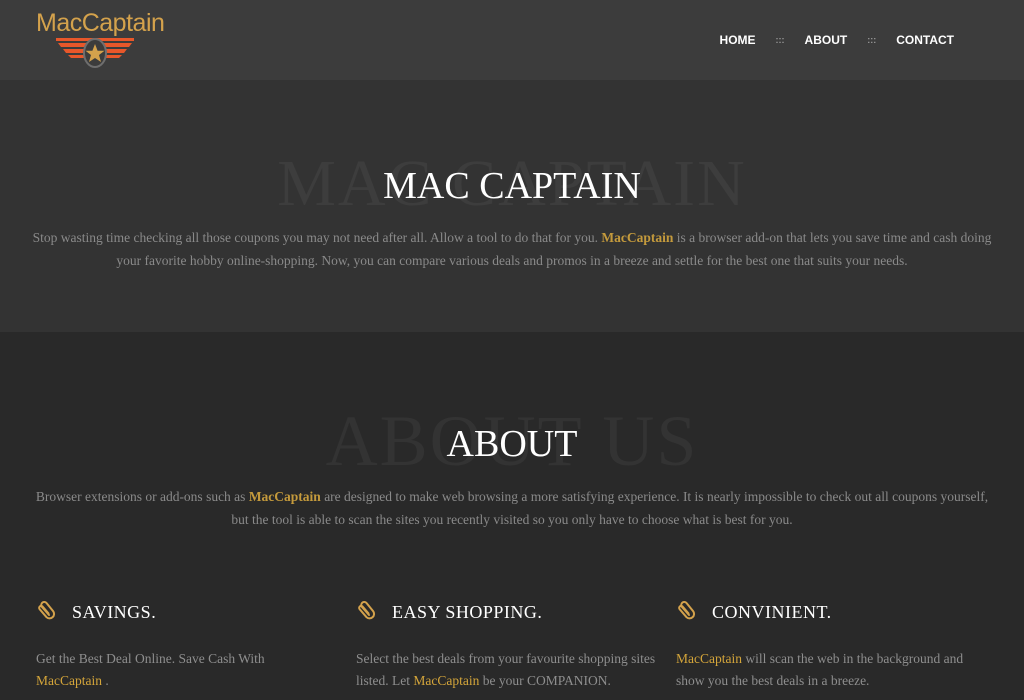 The height and width of the screenshot is (700, 1024). What do you see at coordinates (738, 40) in the screenshot?
I see `nav-home: HOME` at bounding box center [738, 40].